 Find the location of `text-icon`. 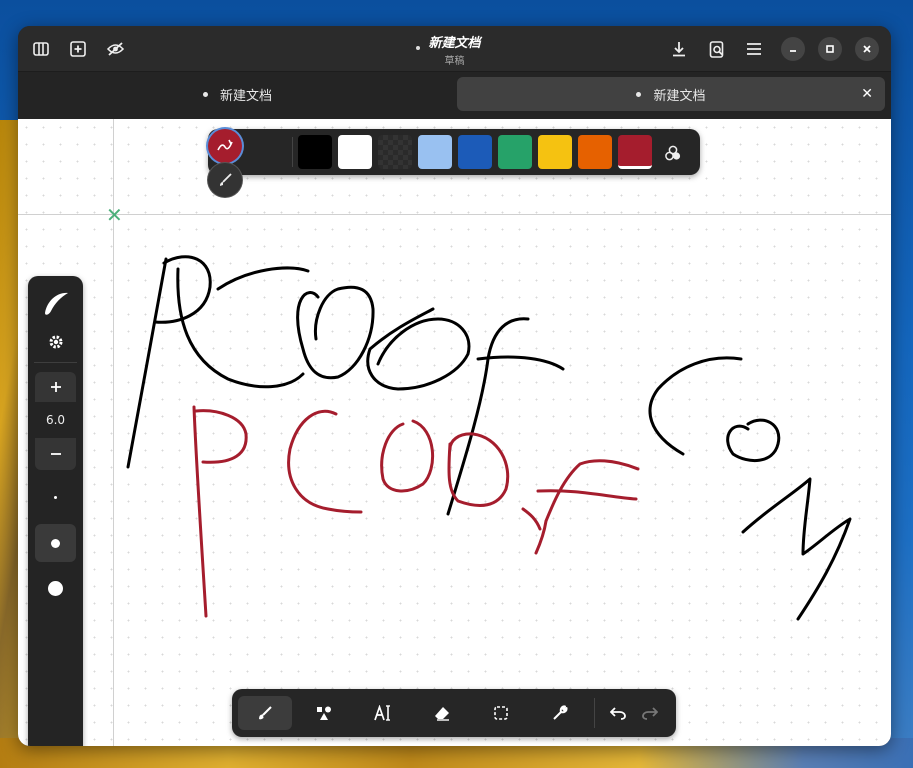

text-icon is located at coordinates (383, 713).